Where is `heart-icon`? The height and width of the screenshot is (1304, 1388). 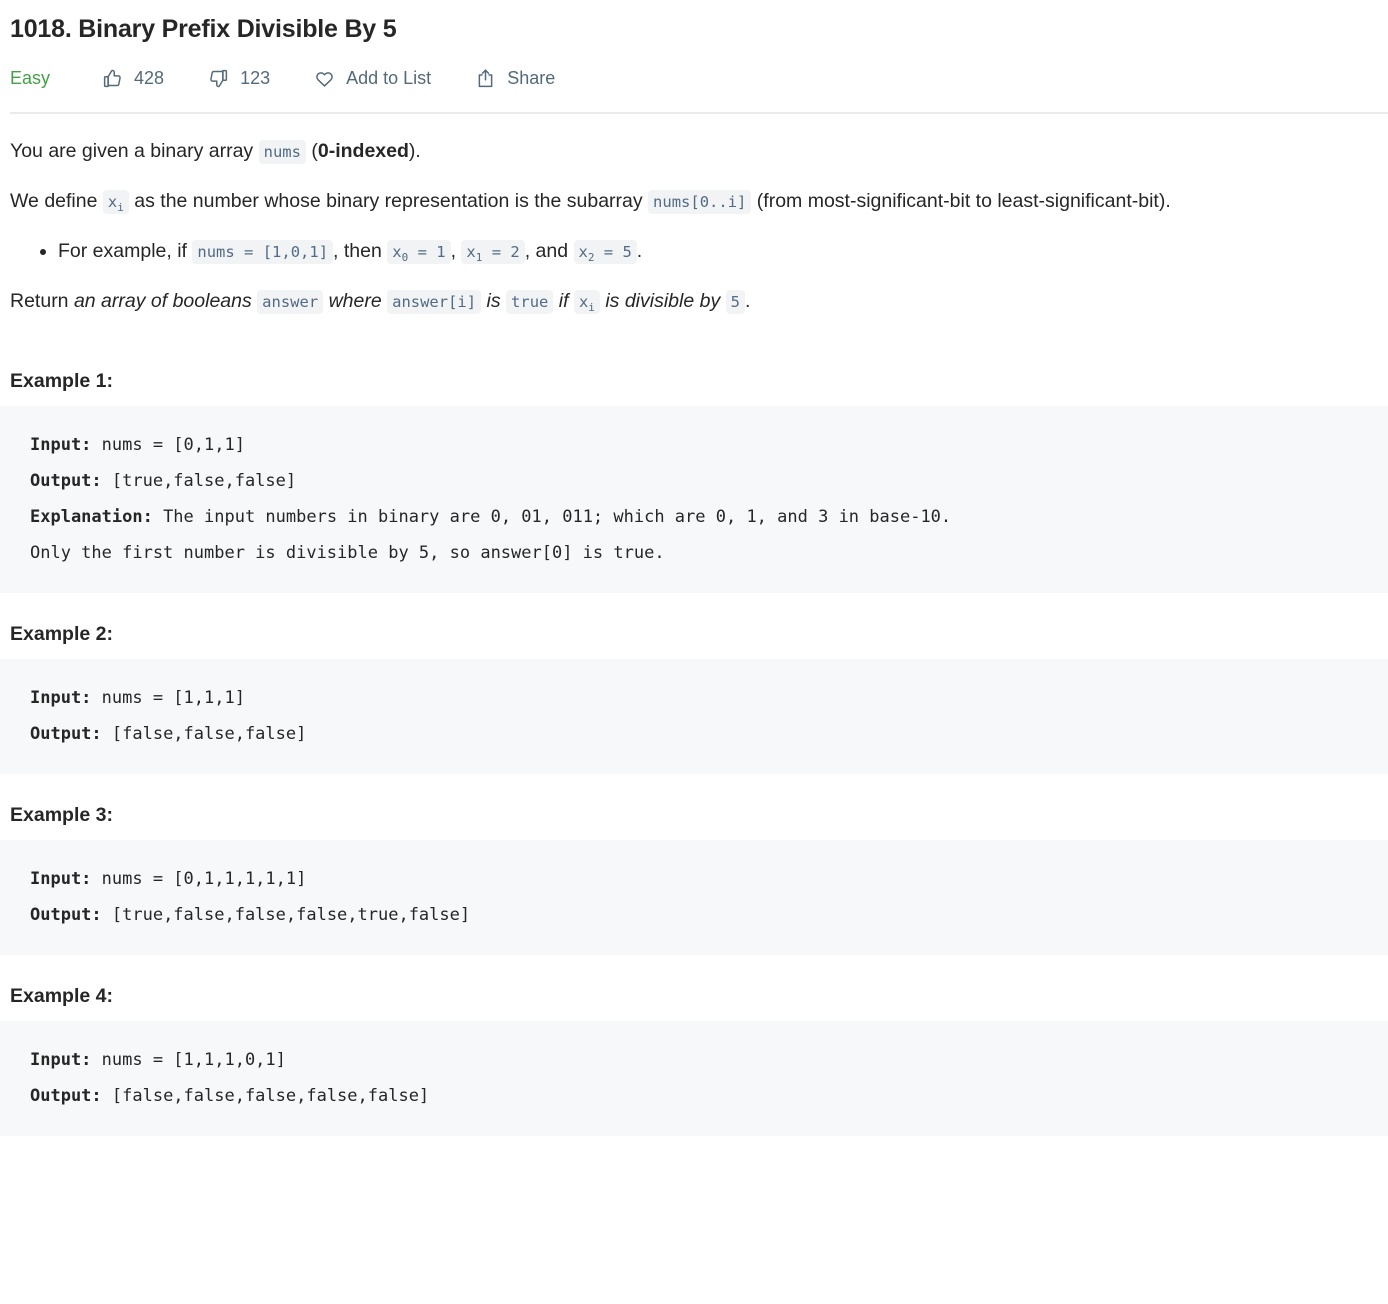 heart-icon is located at coordinates (324, 78).